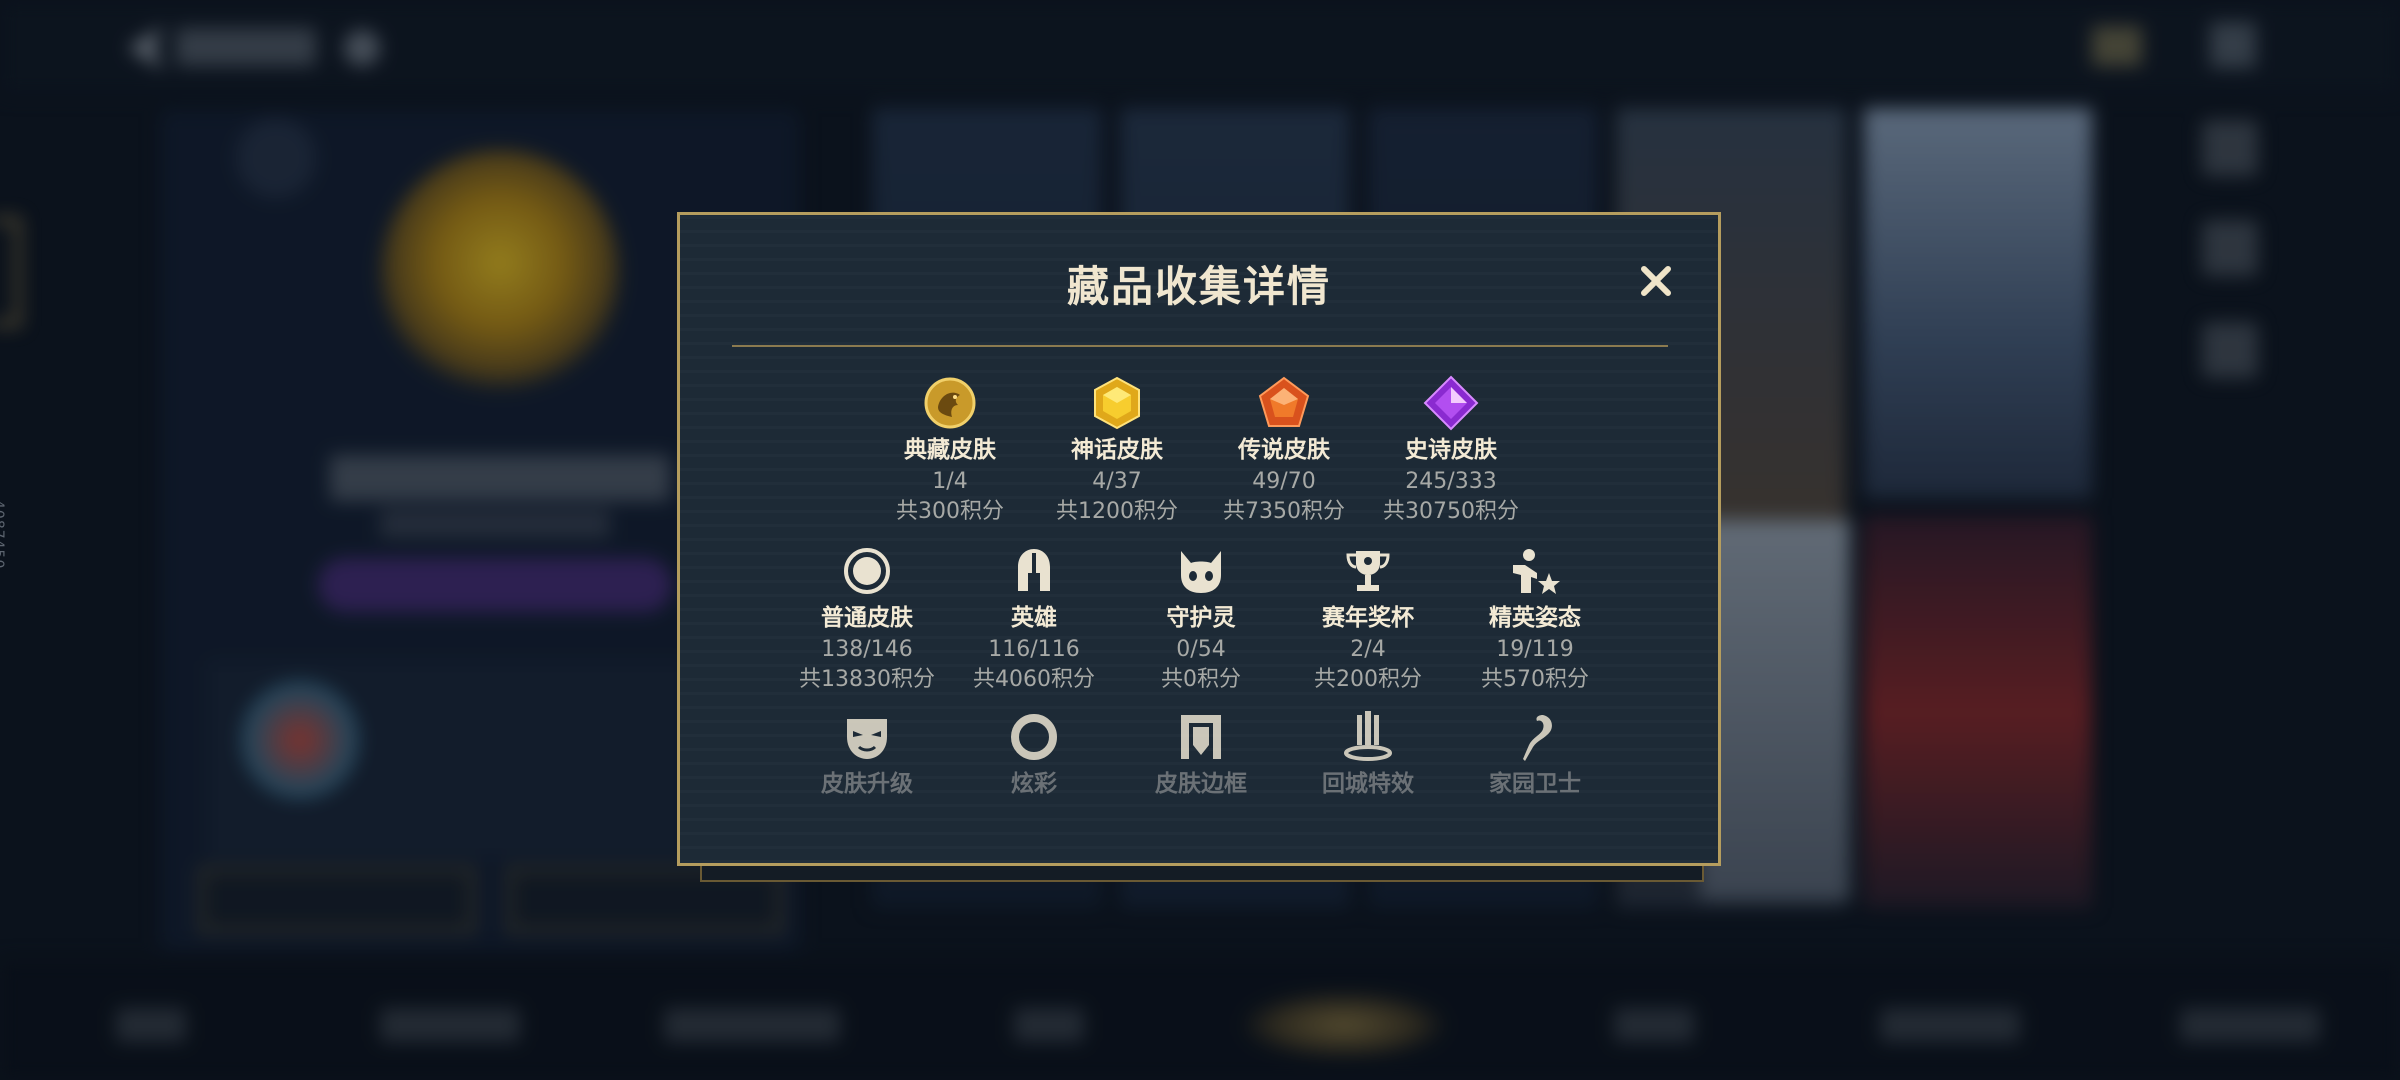  I want to click on item-label: 皮肤边框, so click(1201, 784).